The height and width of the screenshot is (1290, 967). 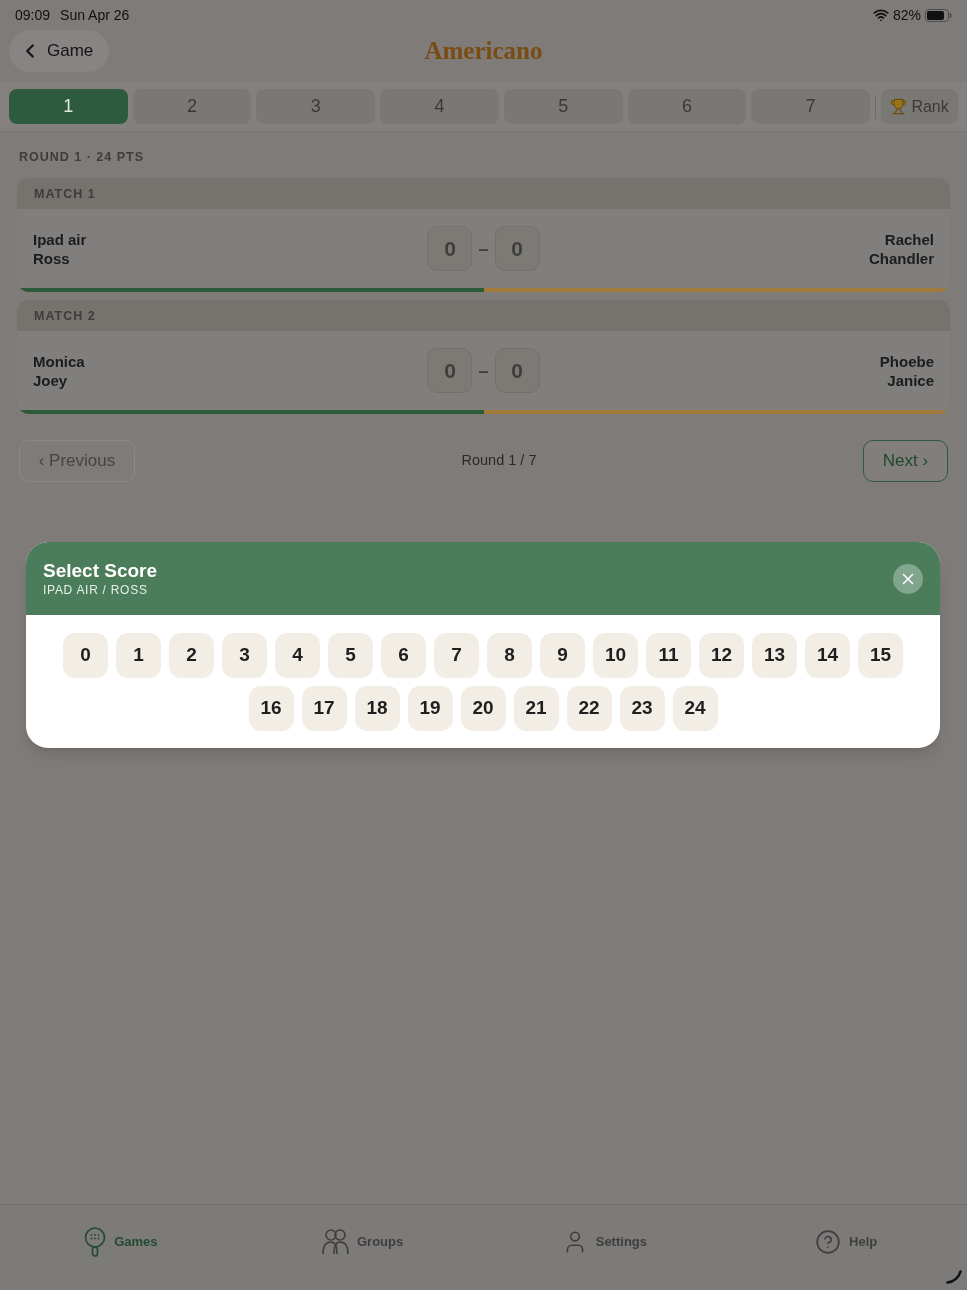 What do you see at coordinates (906, 361) in the screenshot?
I see `player-name: Phoebe` at bounding box center [906, 361].